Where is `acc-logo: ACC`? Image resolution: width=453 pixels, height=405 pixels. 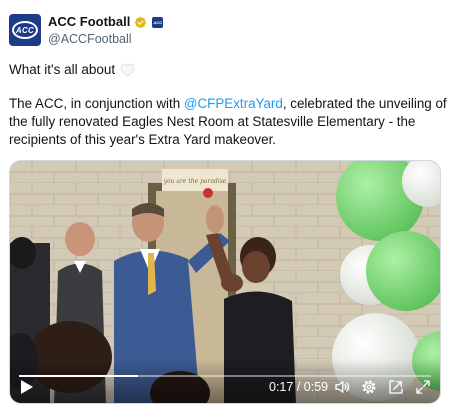 acc-logo: ACC is located at coordinates (25, 30).